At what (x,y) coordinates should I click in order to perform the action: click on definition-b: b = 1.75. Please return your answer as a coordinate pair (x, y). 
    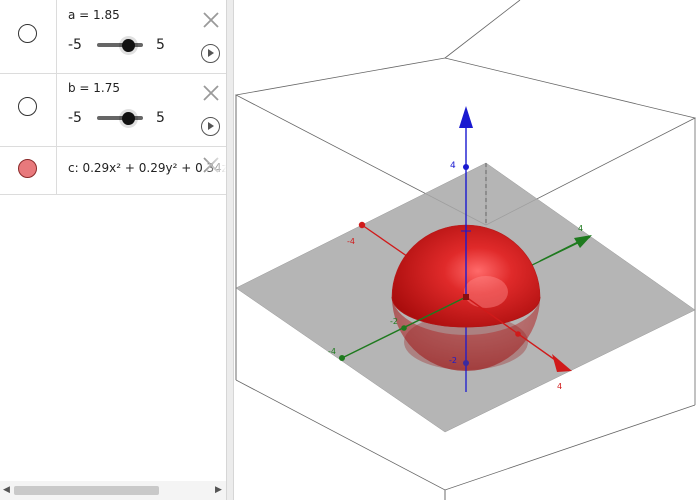
    Looking at the image, I should click on (94, 88).